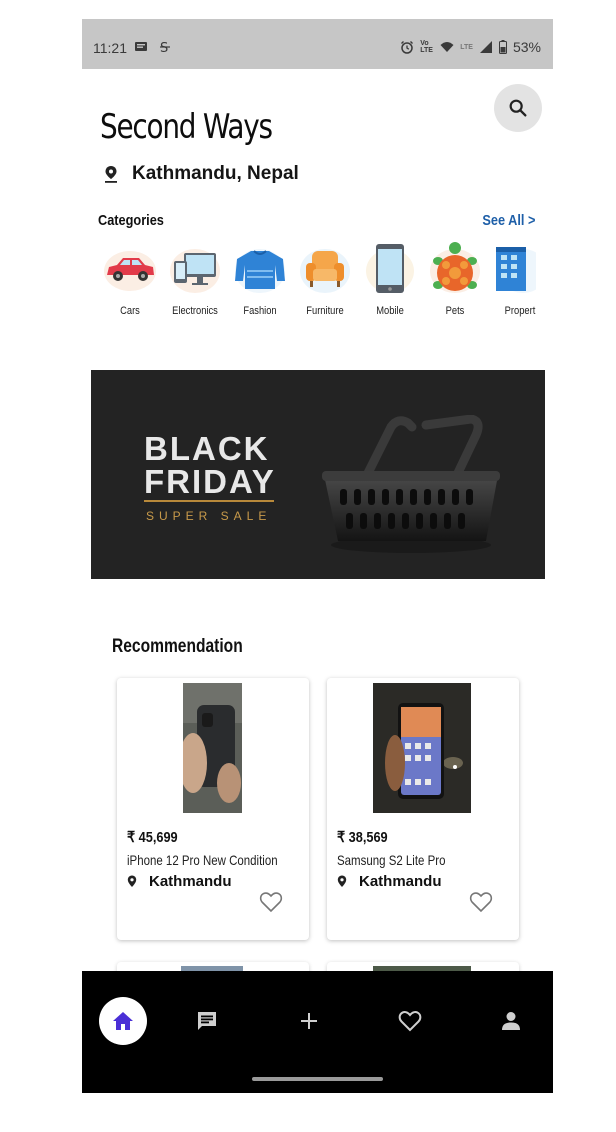 The height and width of the screenshot is (1132, 616). I want to click on nav-favorites-button, so click(410, 1021).